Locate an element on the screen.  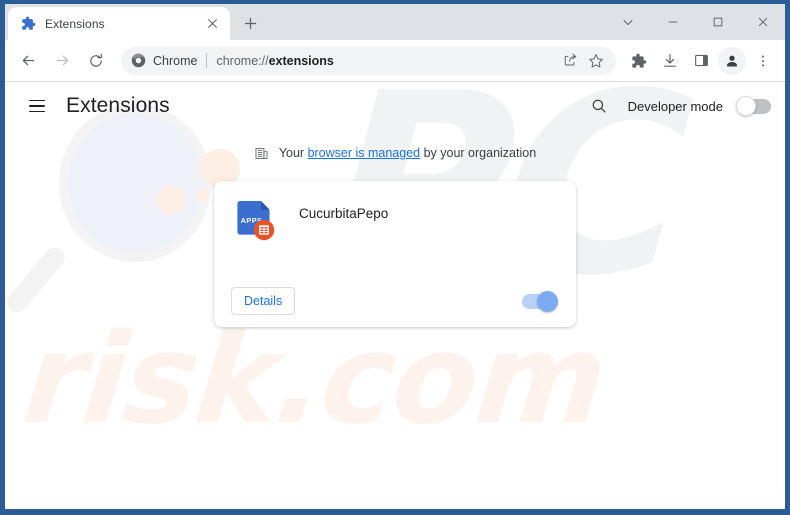
omnibox-actions is located at coordinates (582, 61).